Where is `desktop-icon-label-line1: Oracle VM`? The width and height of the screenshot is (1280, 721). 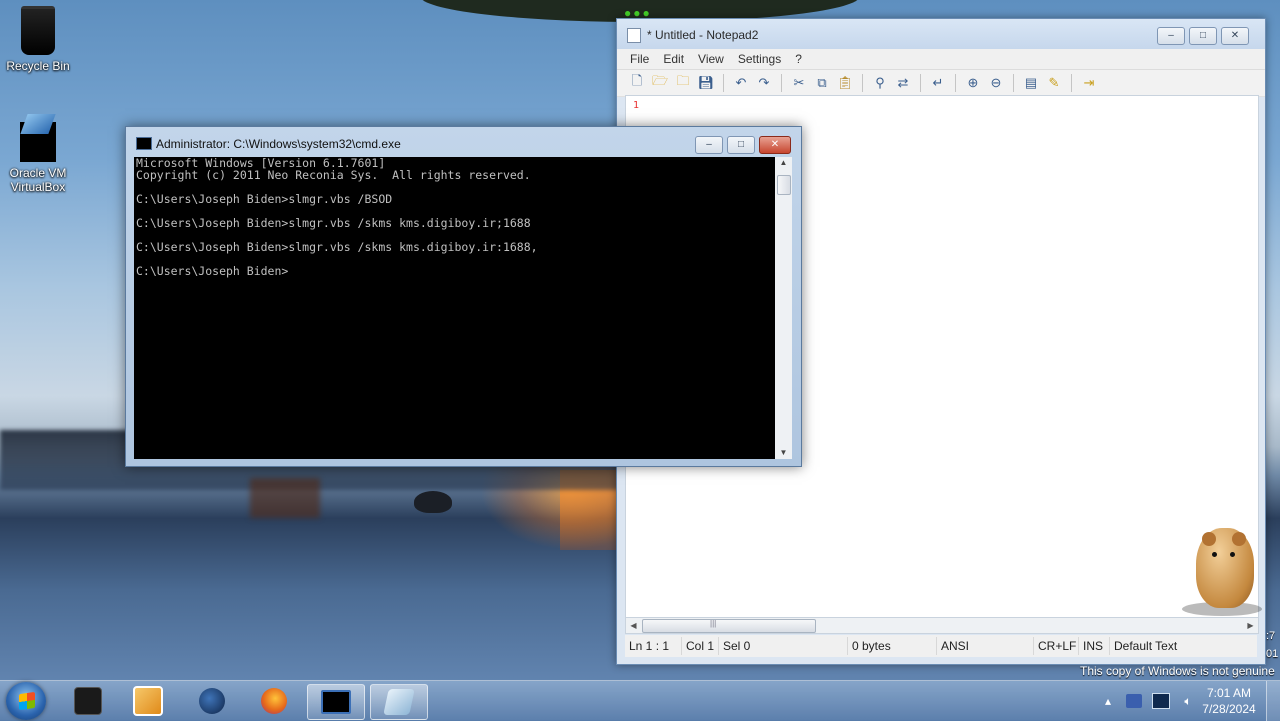
desktop-icon-label-line1: Oracle VM is located at coordinates (38, 173).